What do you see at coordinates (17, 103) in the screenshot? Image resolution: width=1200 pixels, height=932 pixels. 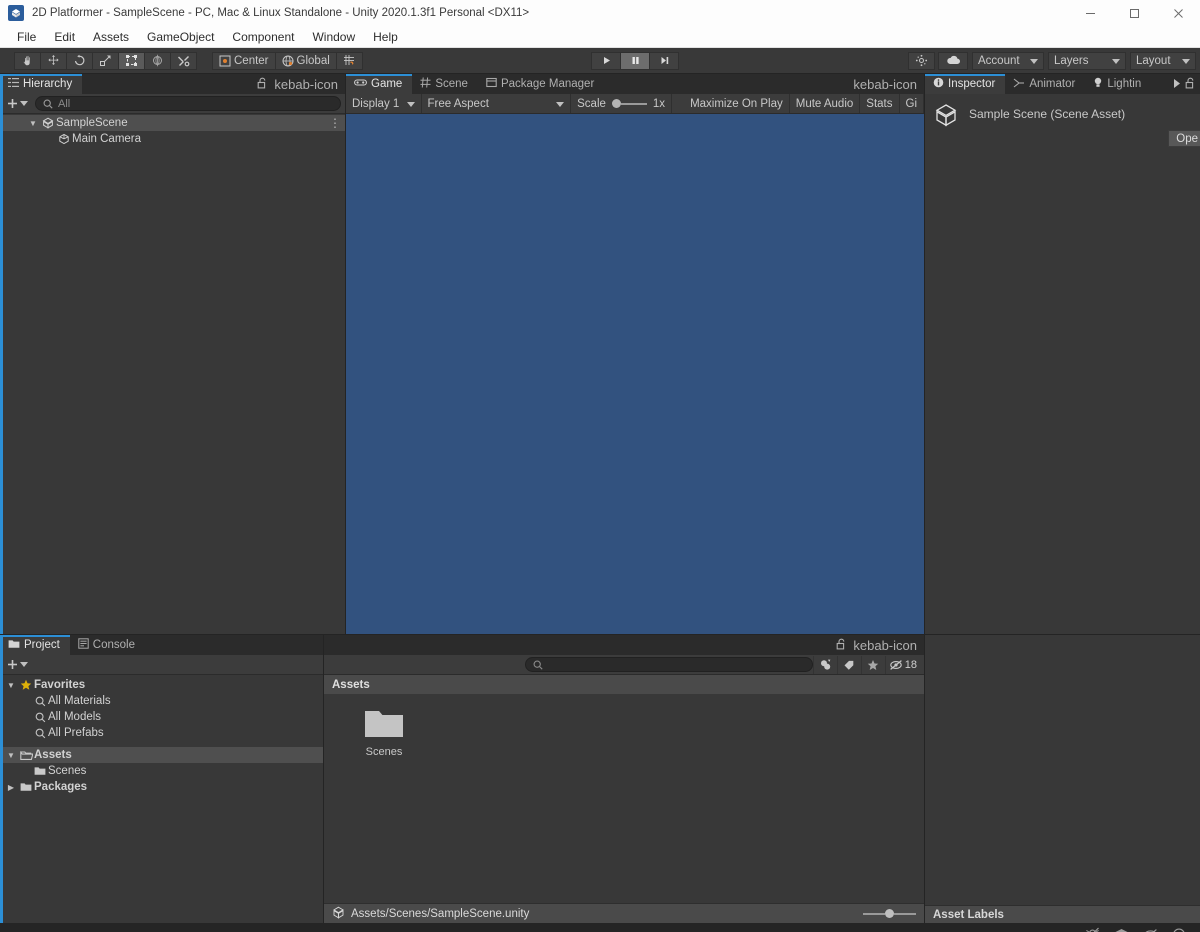 I see `hierarchy-add-button` at bounding box center [17, 103].